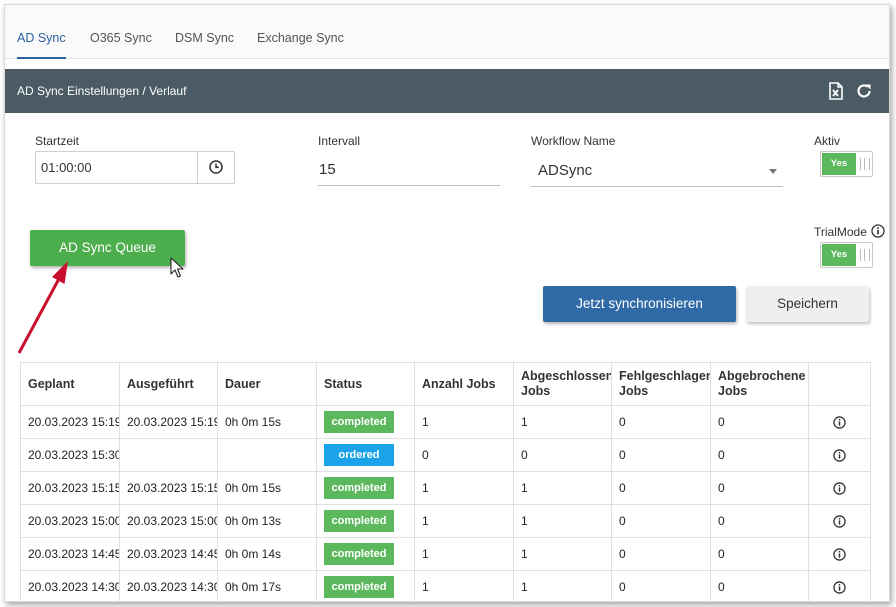 This screenshot has width=896, height=607. I want to click on table-row: 20.03.2023 15:30: ordered 0 0 0 0, so click(445, 455).